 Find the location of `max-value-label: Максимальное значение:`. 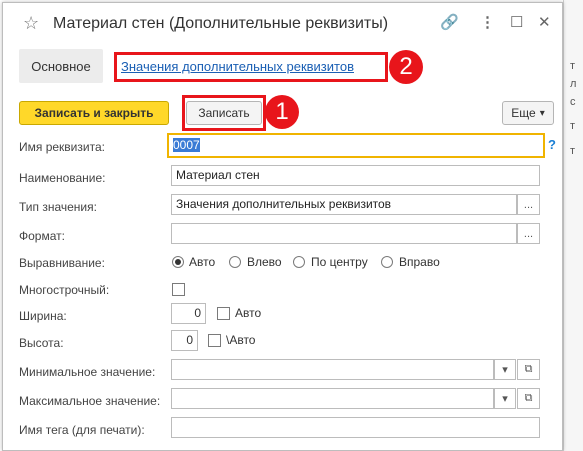

max-value-label: Максимальное значение: is located at coordinates (90, 401).